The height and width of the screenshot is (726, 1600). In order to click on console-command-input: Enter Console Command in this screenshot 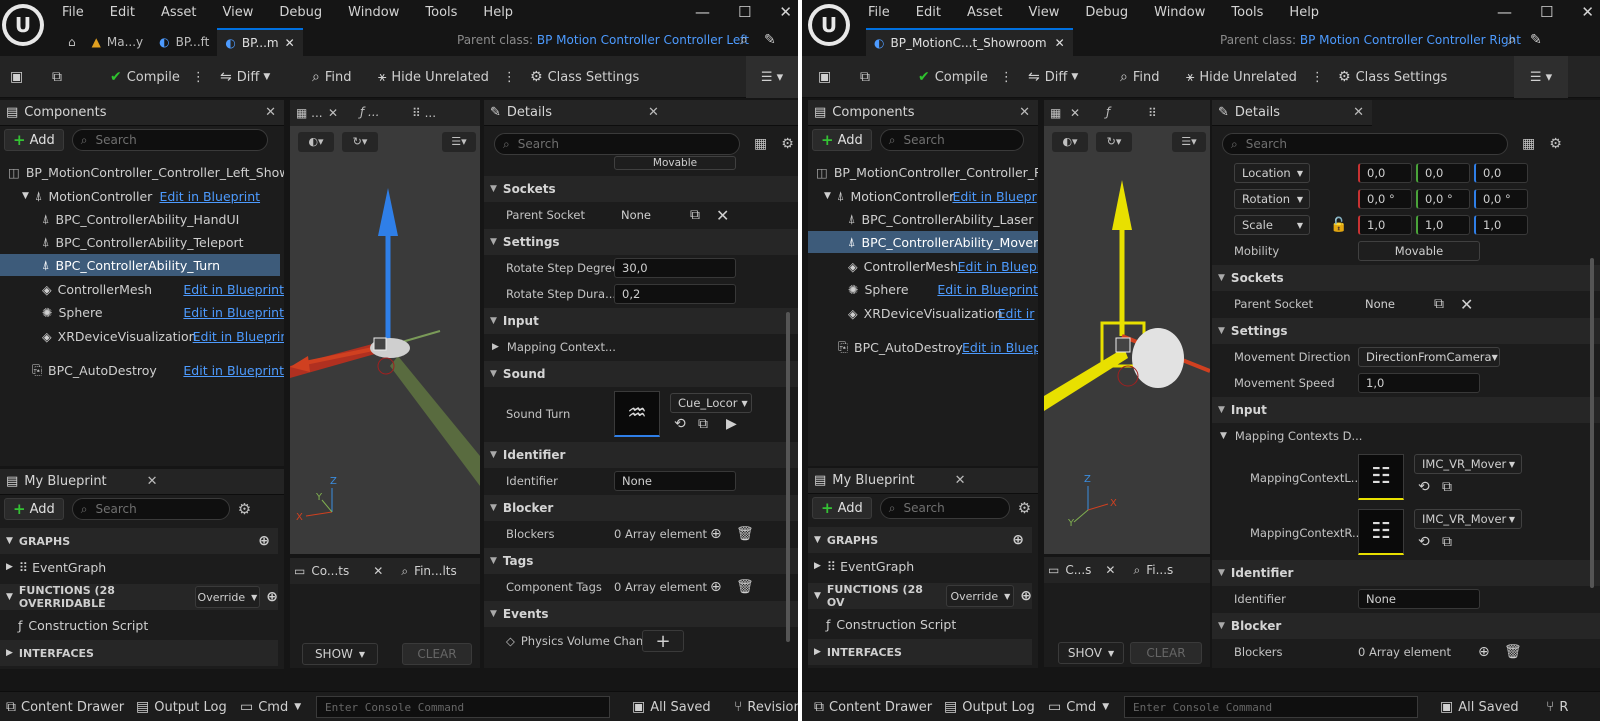, I will do `click(1271, 707)`.